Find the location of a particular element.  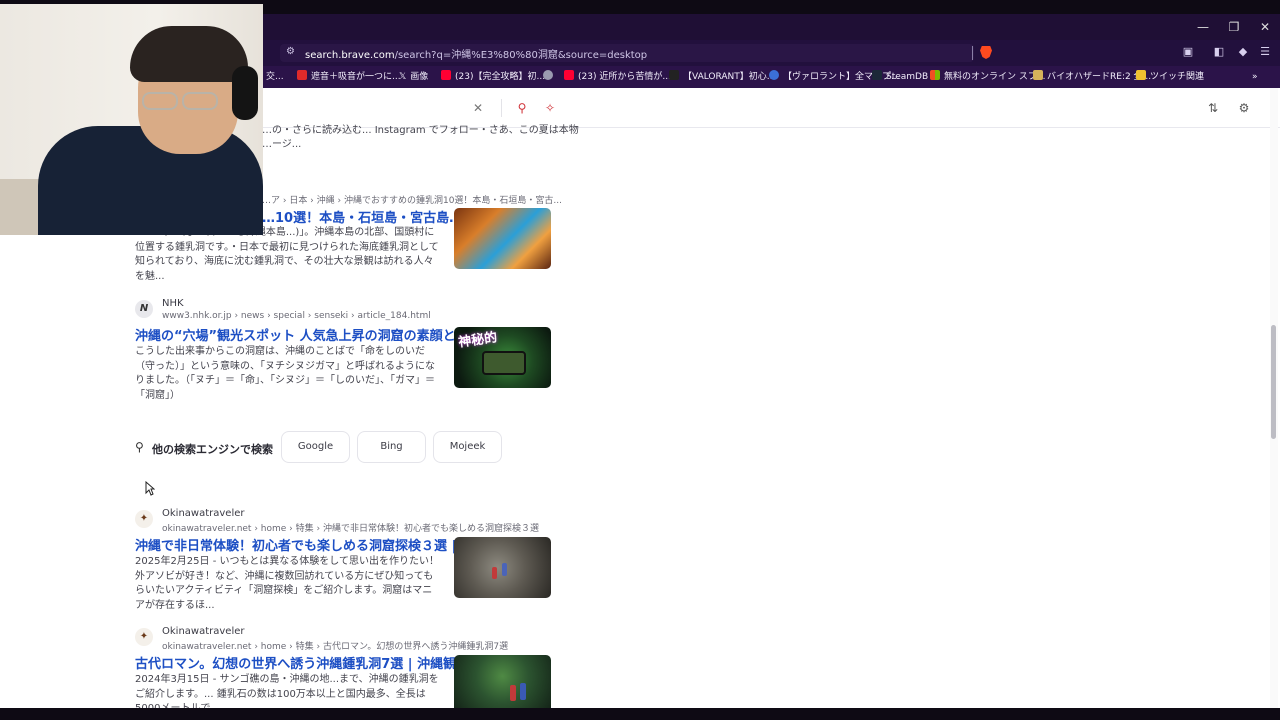

result-thumbnail: 神秘的 is located at coordinates (502, 357).